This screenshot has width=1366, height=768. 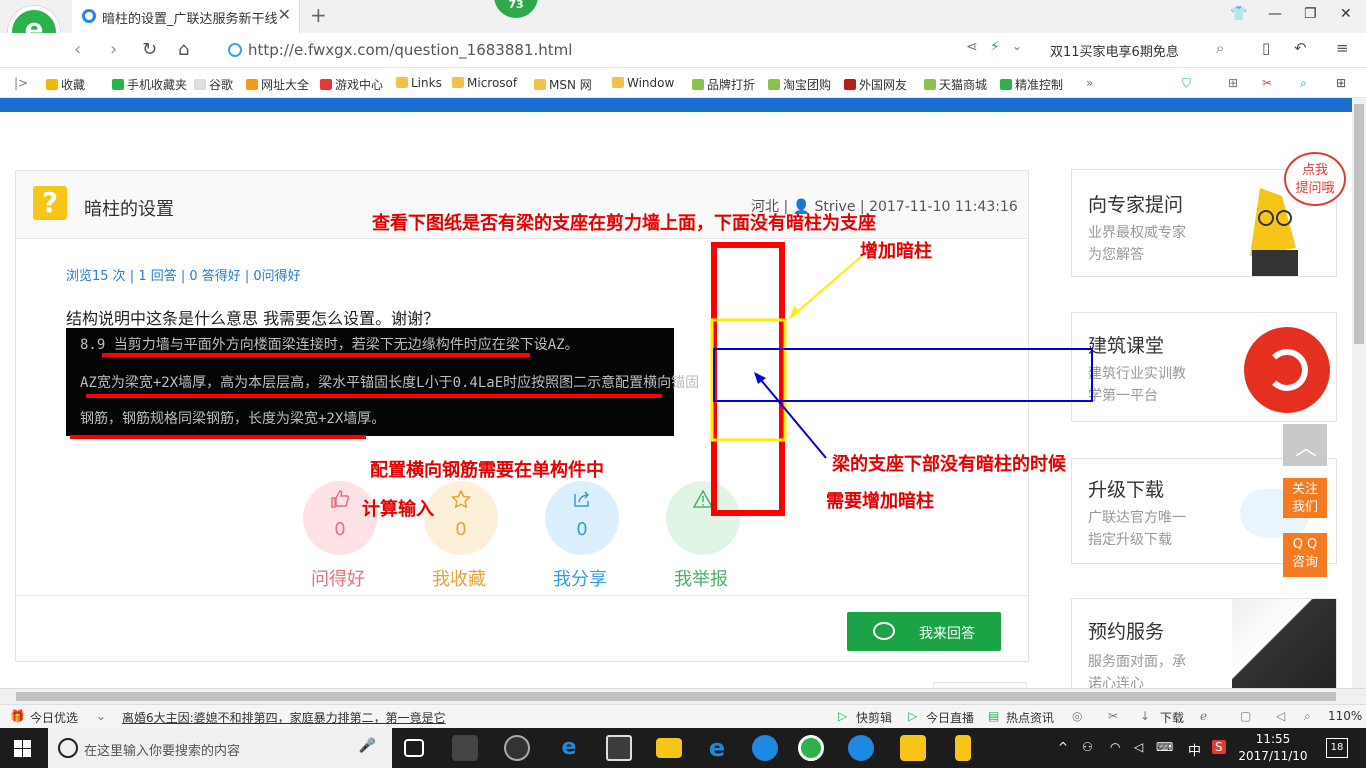 What do you see at coordinates (1087, 747) in the screenshot?
I see `people-icon: ⚇` at bounding box center [1087, 747].